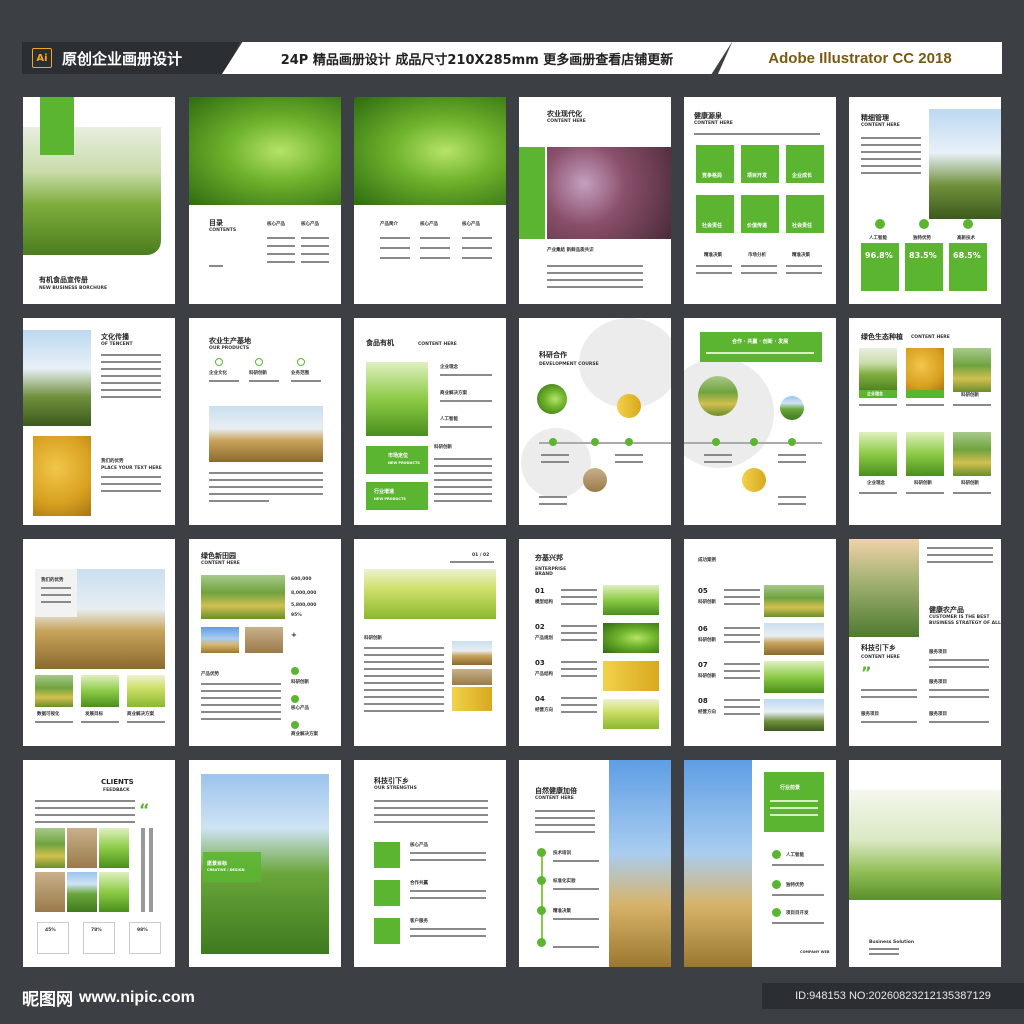  What do you see at coordinates (99, 642) in the screenshot?
I see `page-advantages: 我们的优势 数据可视化 发展目标 商业解决方案` at bounding box center [99, 642].